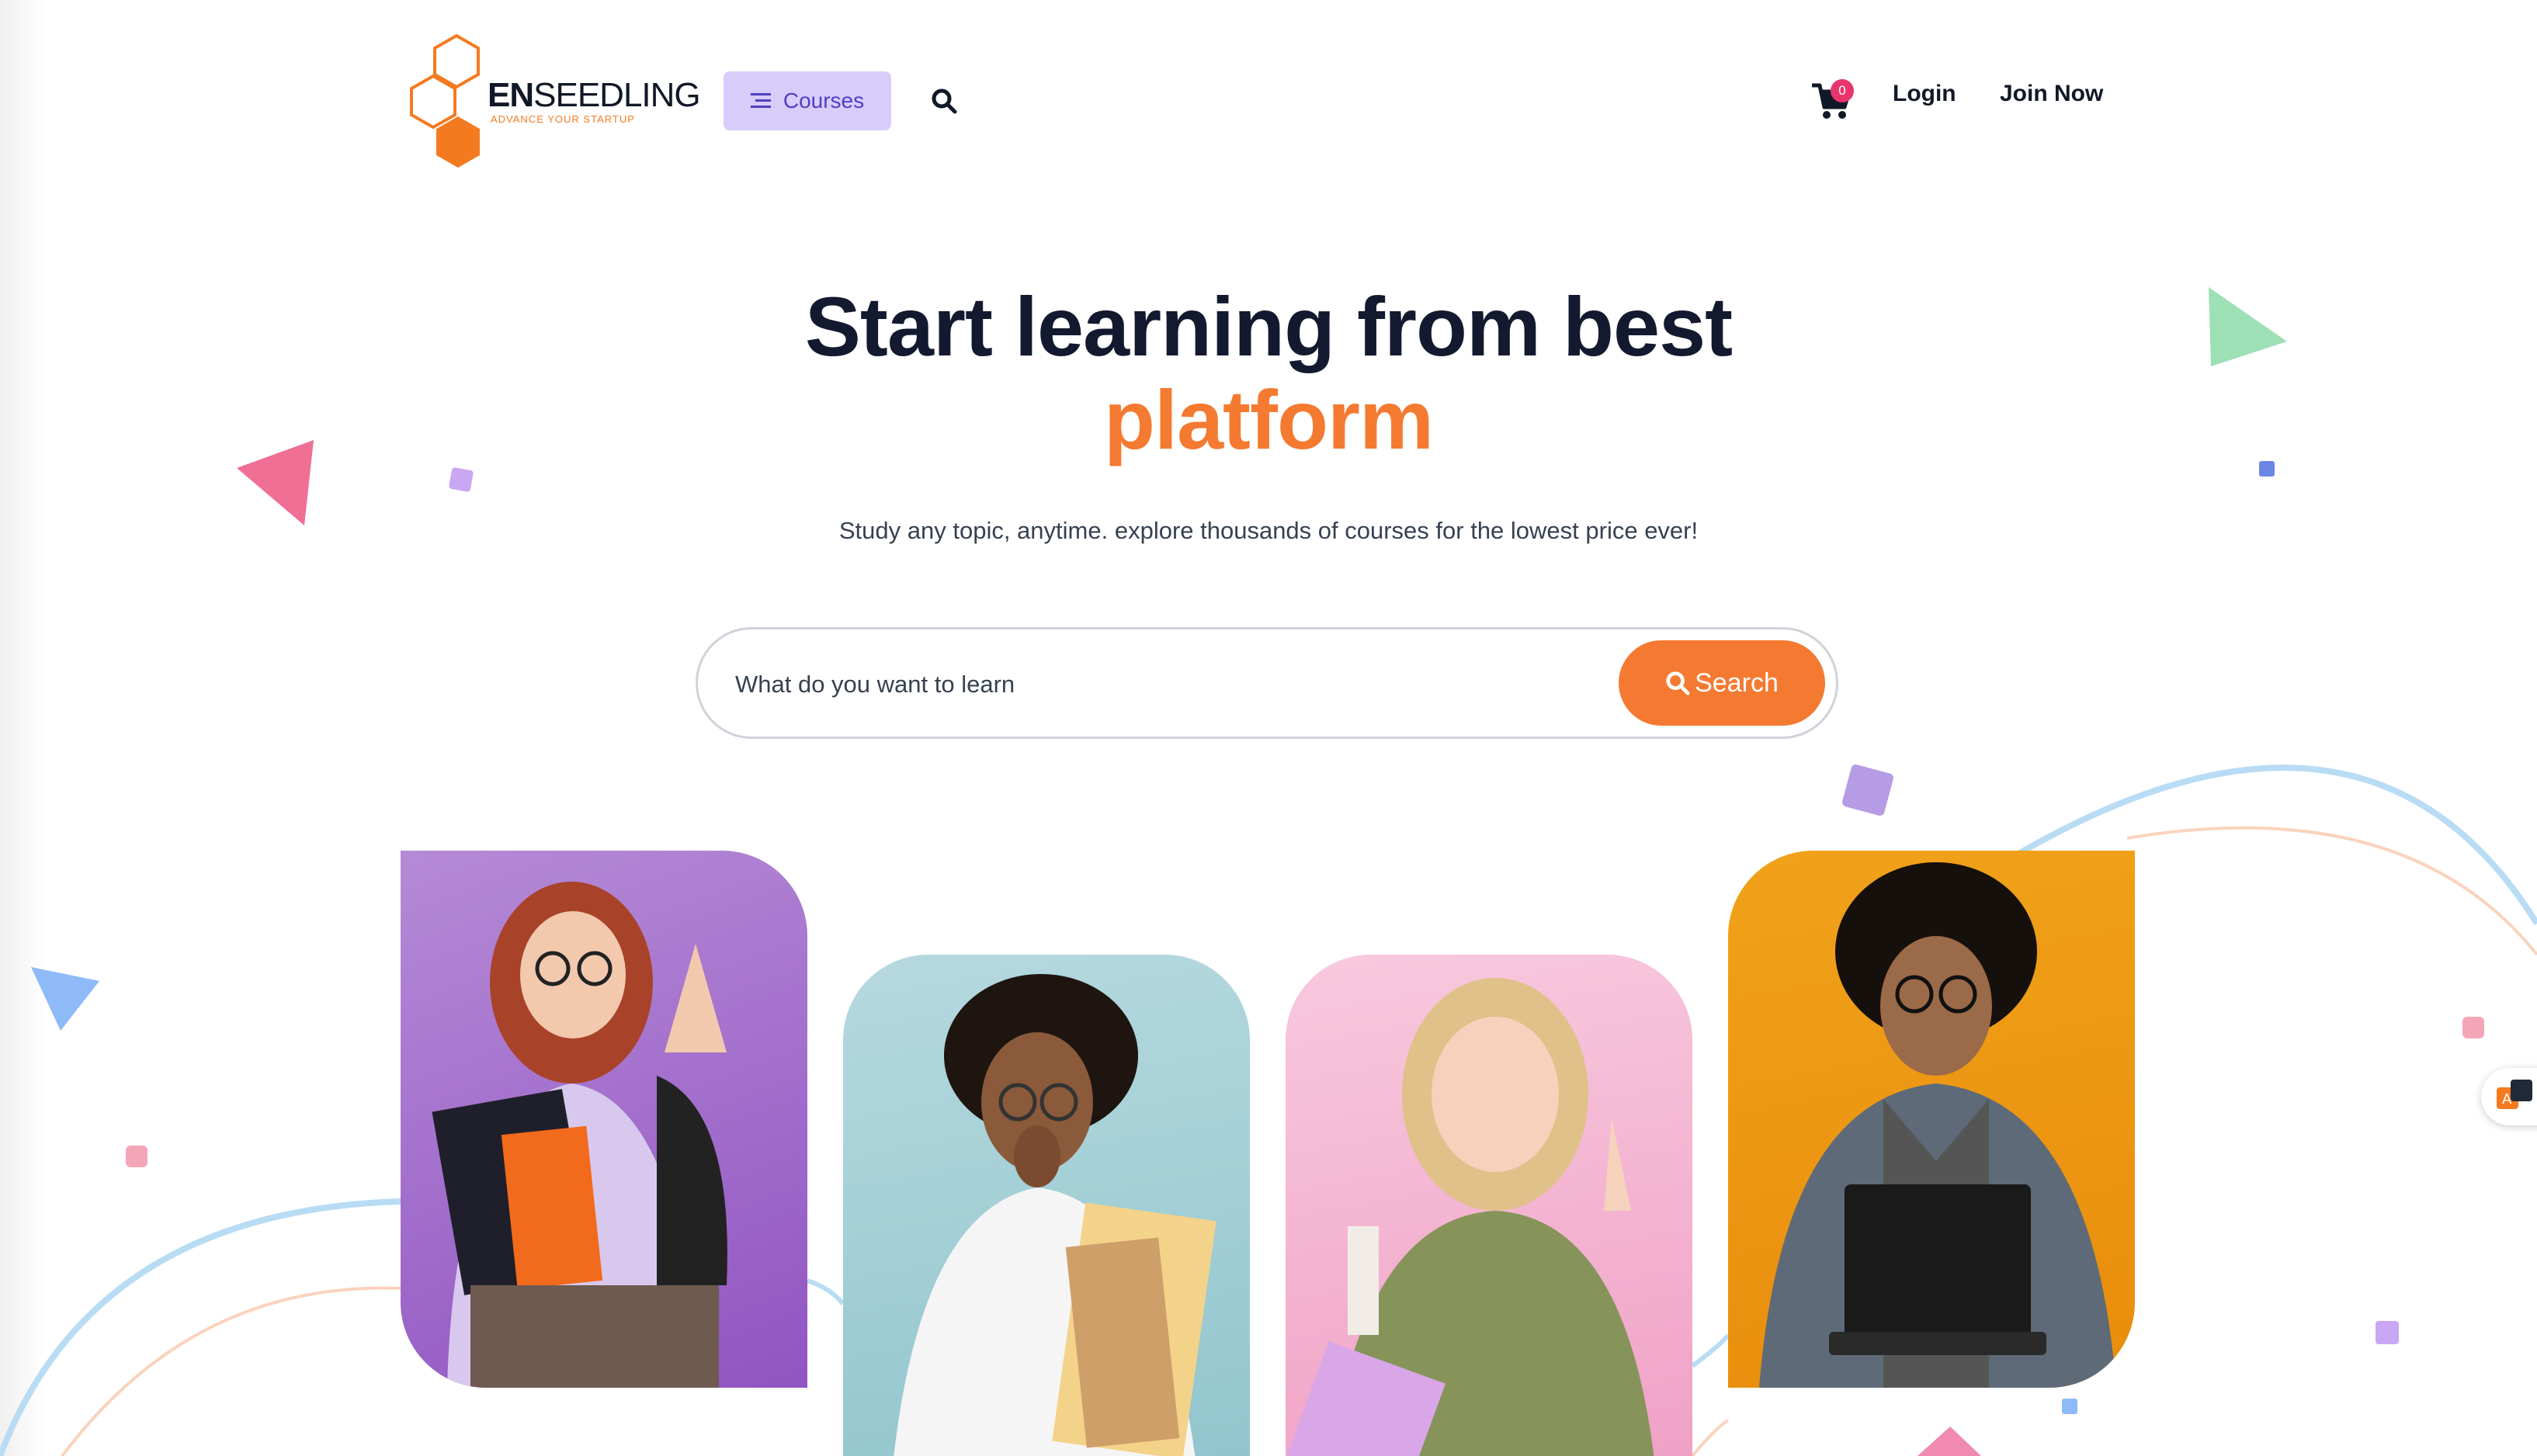 Image resolution: width=2537 pixels, height=1456 pixels. What do you see at coordinates (1737, 683) in the screenshot?
I see `search-button-label: Search` at bounding box center [1737, 683].